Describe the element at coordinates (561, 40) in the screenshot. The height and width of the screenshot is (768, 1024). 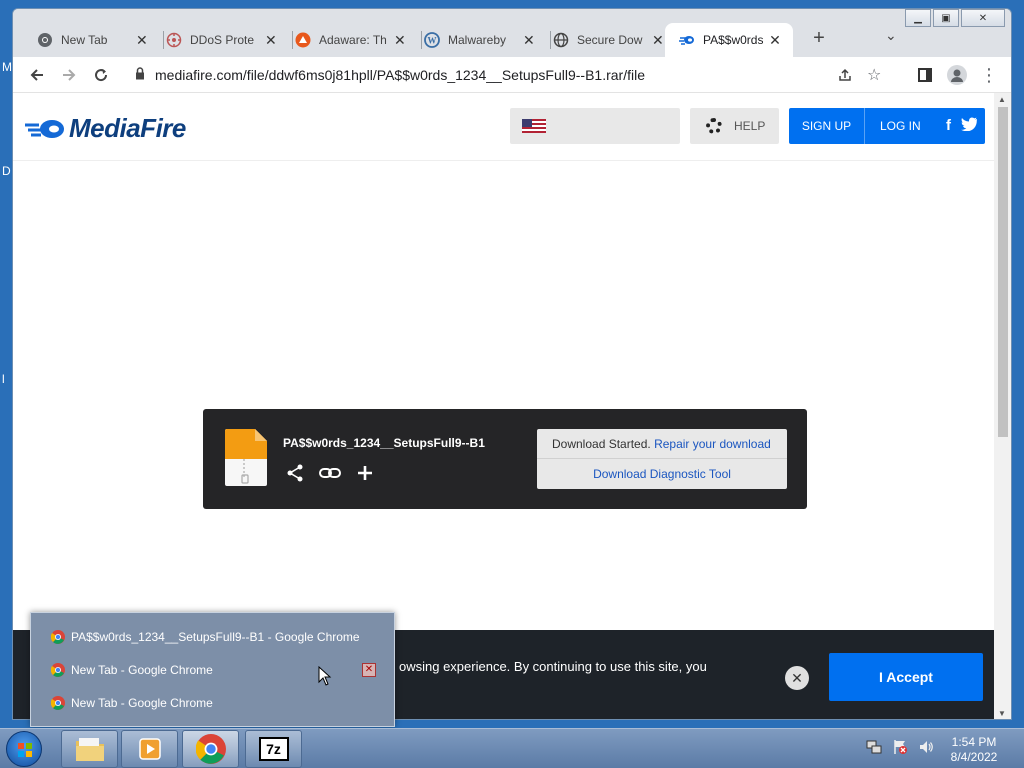
I see `globe-icon` at that location.